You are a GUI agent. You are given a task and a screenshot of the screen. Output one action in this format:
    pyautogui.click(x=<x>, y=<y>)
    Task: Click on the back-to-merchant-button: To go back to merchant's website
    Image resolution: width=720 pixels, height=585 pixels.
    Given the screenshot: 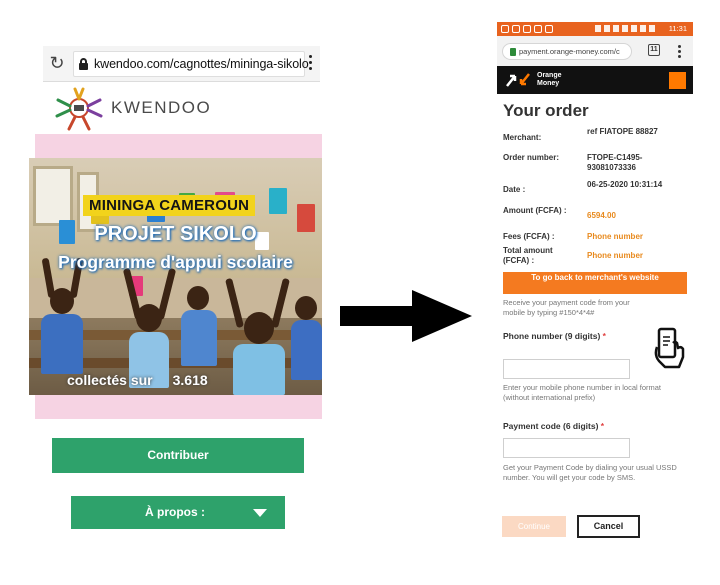 What is the action you would take?
    pyautogui.click(x=595, y=283)
    